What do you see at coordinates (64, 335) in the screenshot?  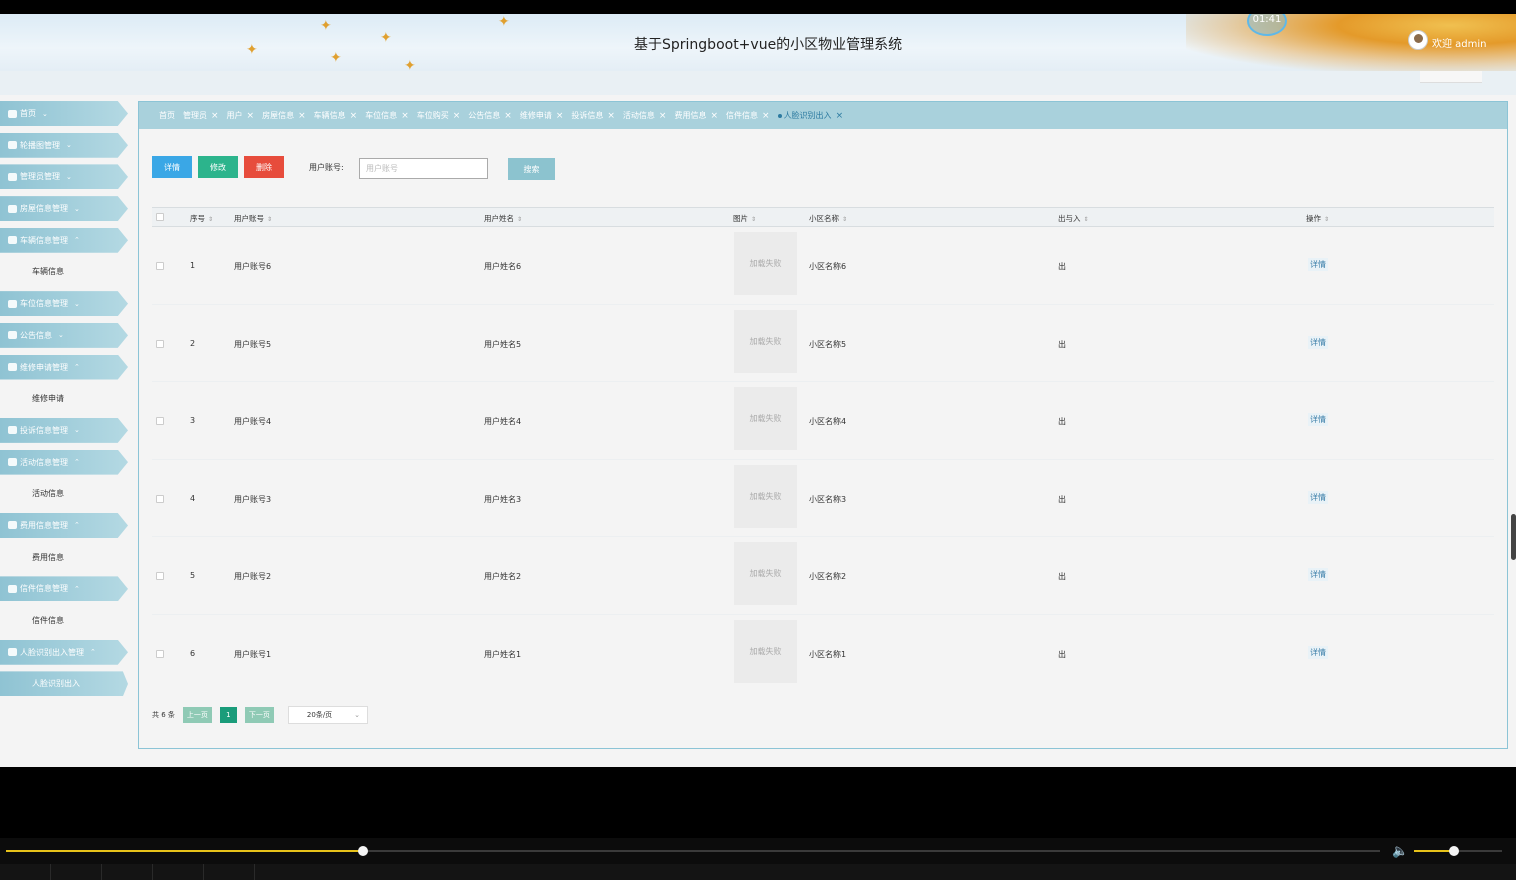 I see `sidebar-menu-item: 公告信息 ⌄` at bounding box center [64, 335].